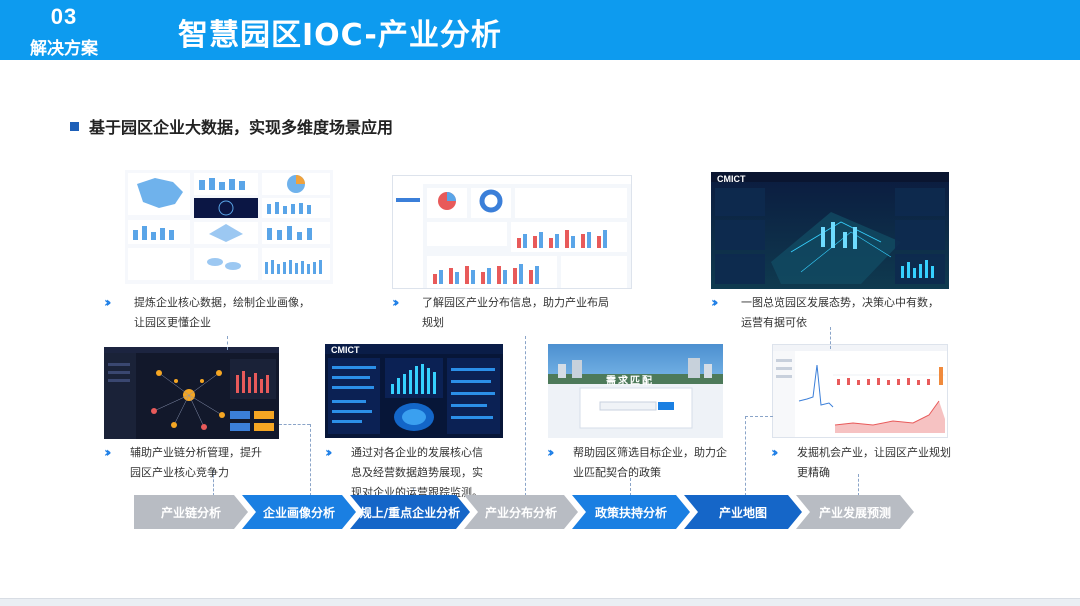 The width and height of the screenshot is (1080, 606). I want to click on step-label: 产业分布分析, so click(520, 512).